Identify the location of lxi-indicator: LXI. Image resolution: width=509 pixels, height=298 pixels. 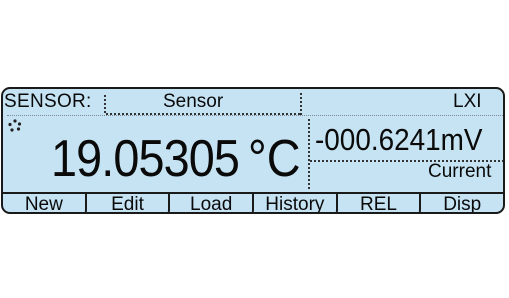
(467, 101).